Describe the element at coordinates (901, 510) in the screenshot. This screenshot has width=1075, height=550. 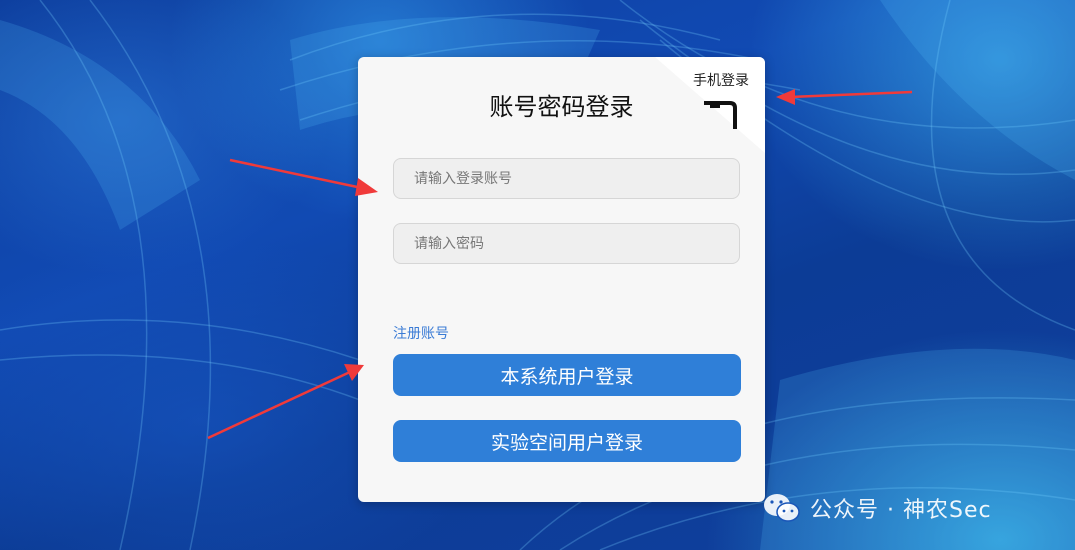
I see `watermark-text: 公众号 · 神农Sec` at that location.